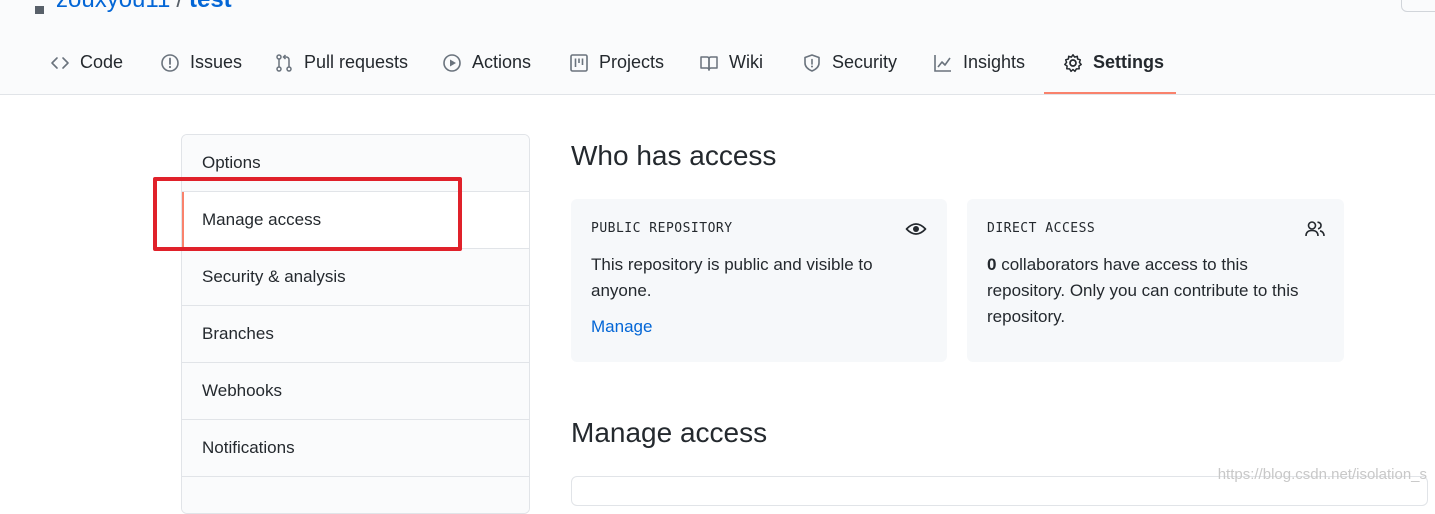  I want to click on book-icon, so click(709, 63).